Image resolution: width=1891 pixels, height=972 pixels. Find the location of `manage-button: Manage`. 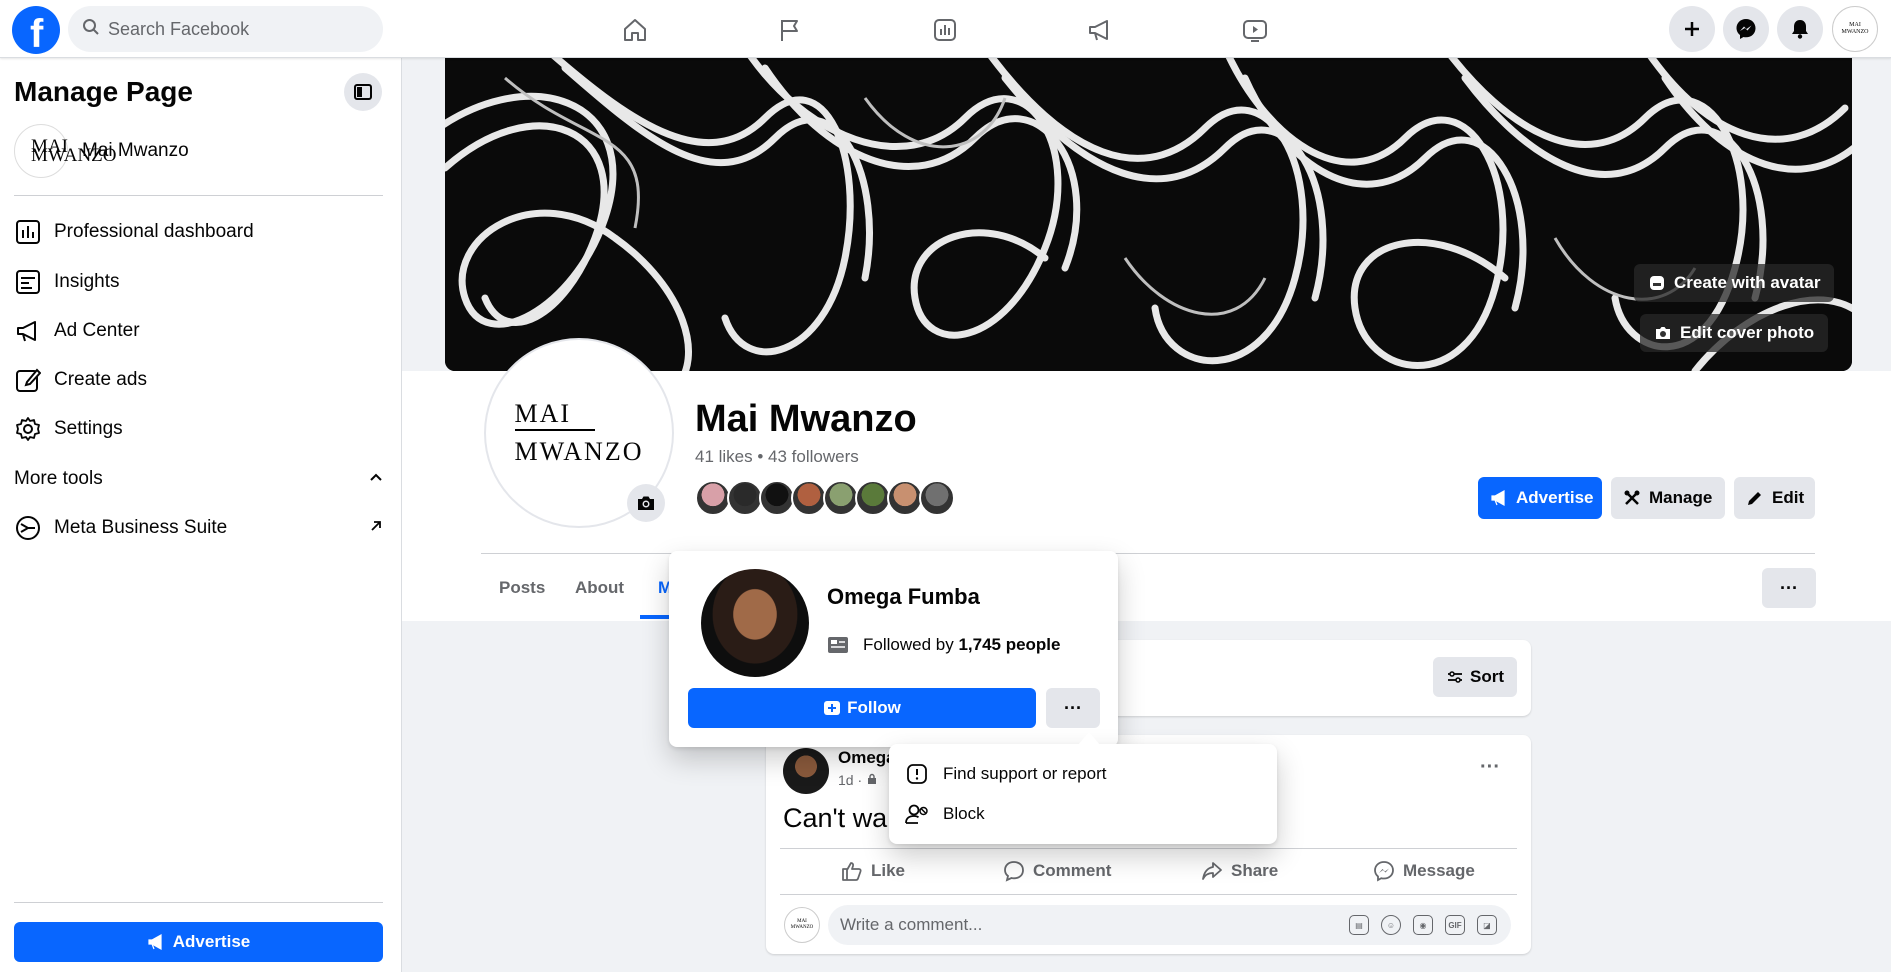

manage-button: Manage is located at coordinates (1668, 498).